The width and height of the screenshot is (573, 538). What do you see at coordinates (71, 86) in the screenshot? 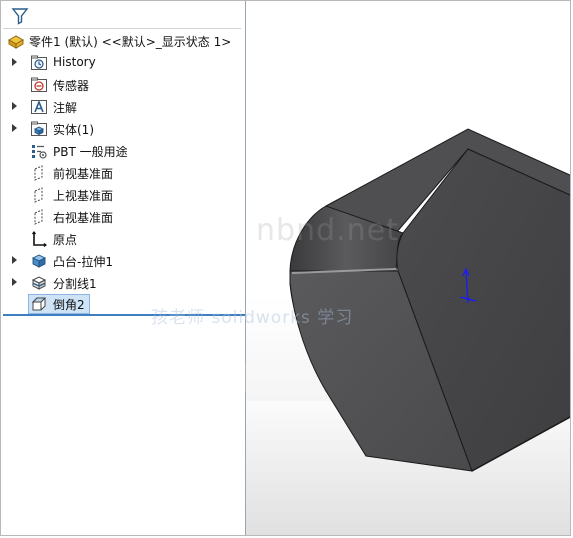
I see `tree-item-label: 传感器` at bounding box center [71, 86].